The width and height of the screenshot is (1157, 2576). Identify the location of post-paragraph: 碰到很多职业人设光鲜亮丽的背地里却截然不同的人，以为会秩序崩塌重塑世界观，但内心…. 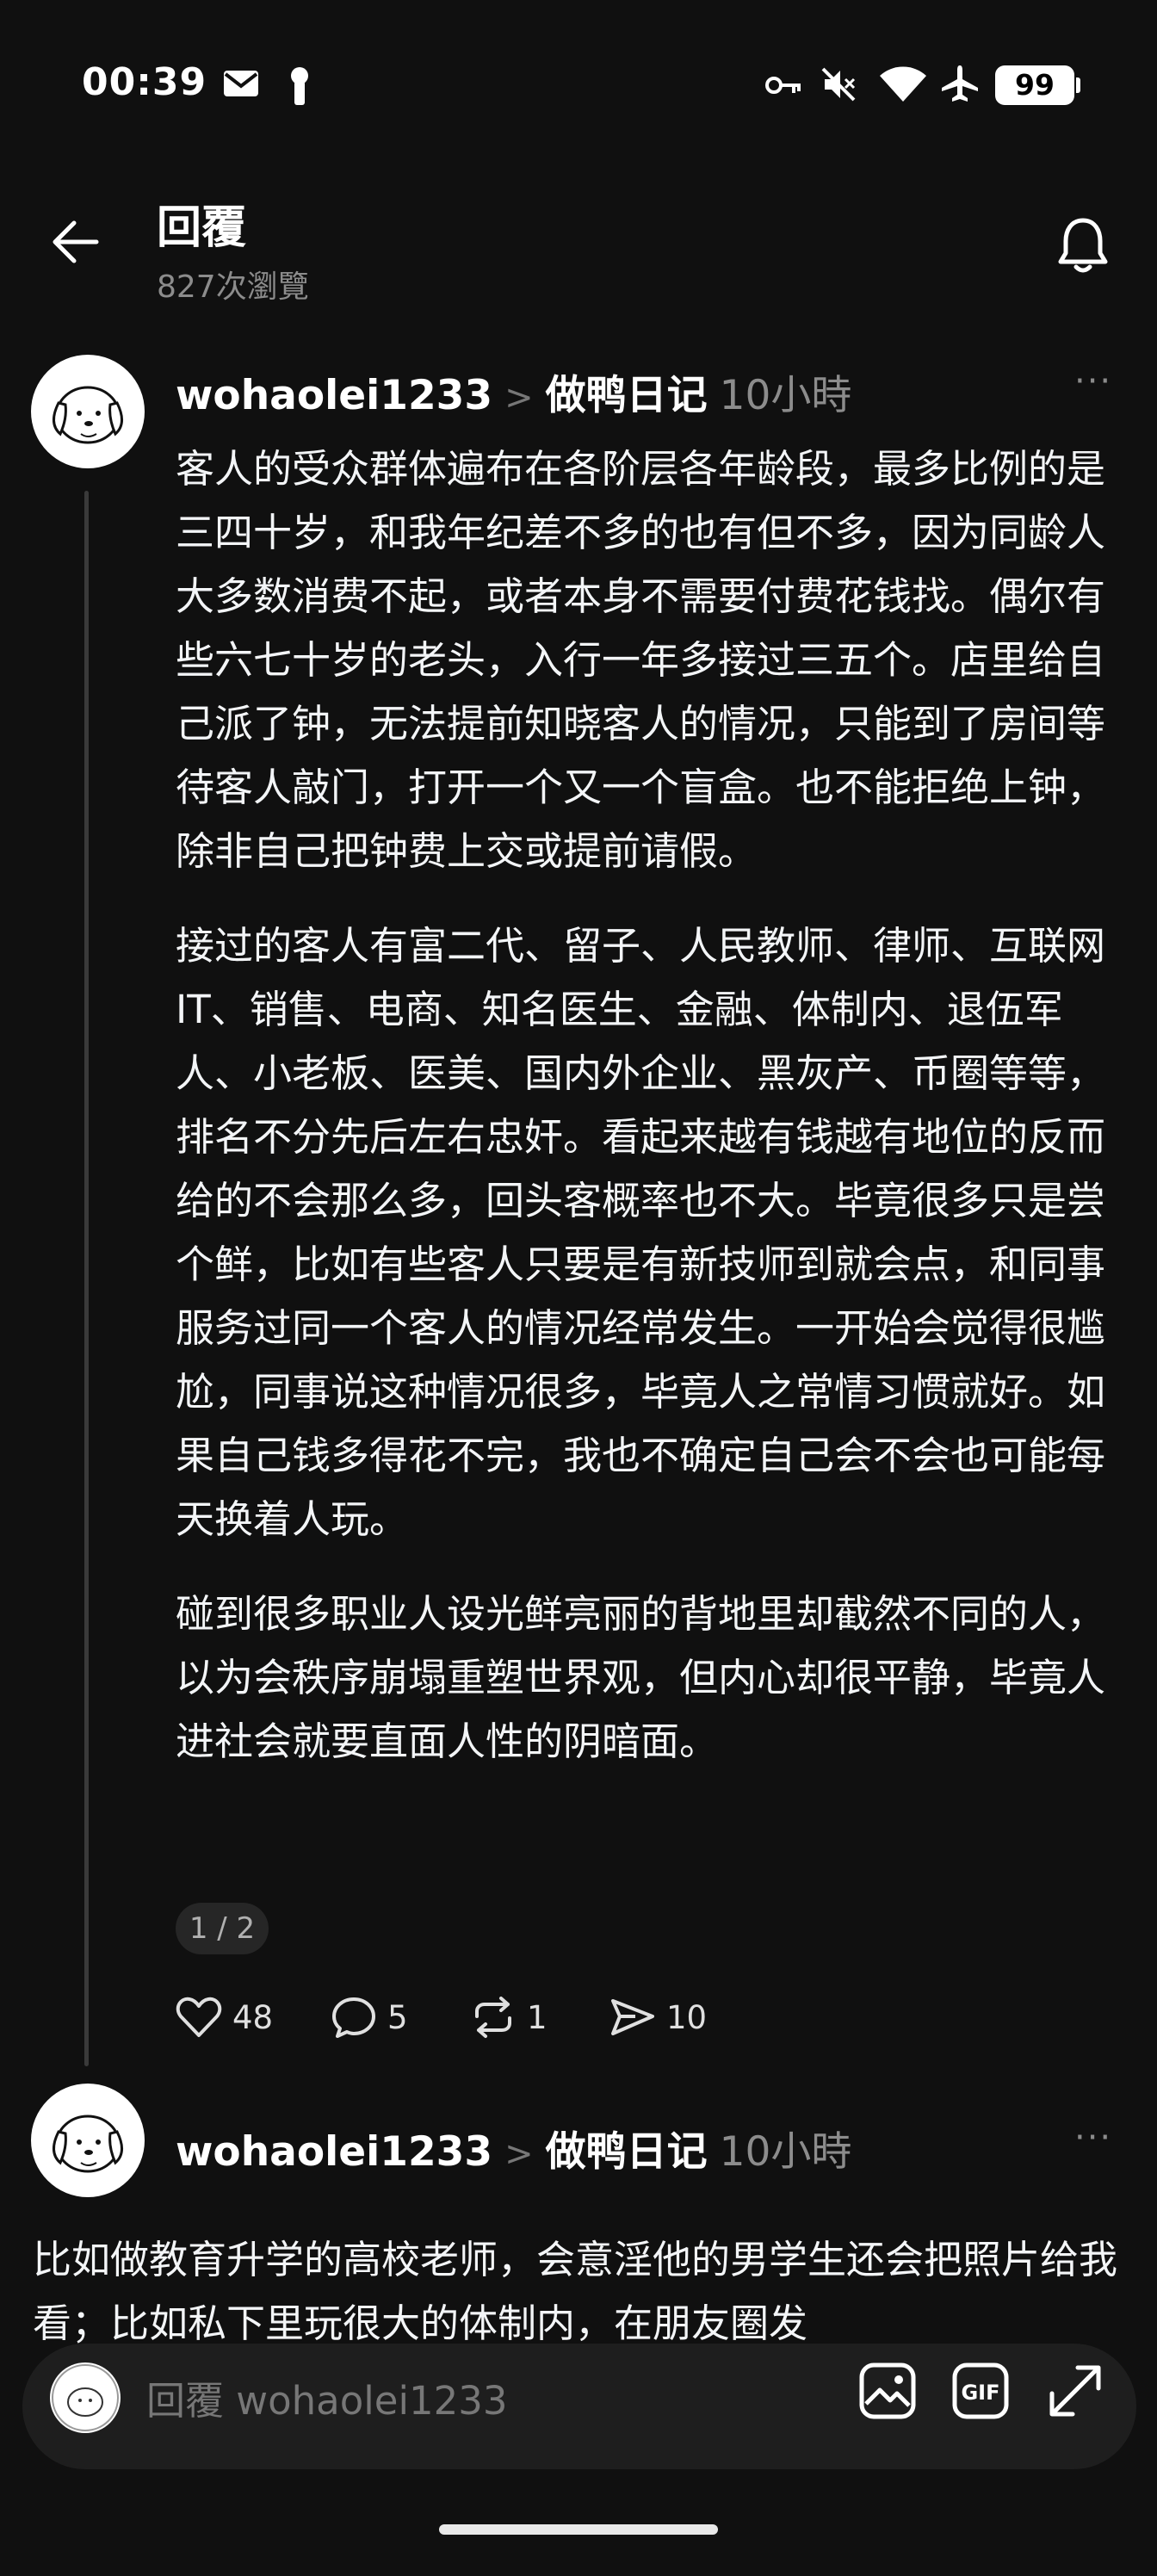
(641, 1678).